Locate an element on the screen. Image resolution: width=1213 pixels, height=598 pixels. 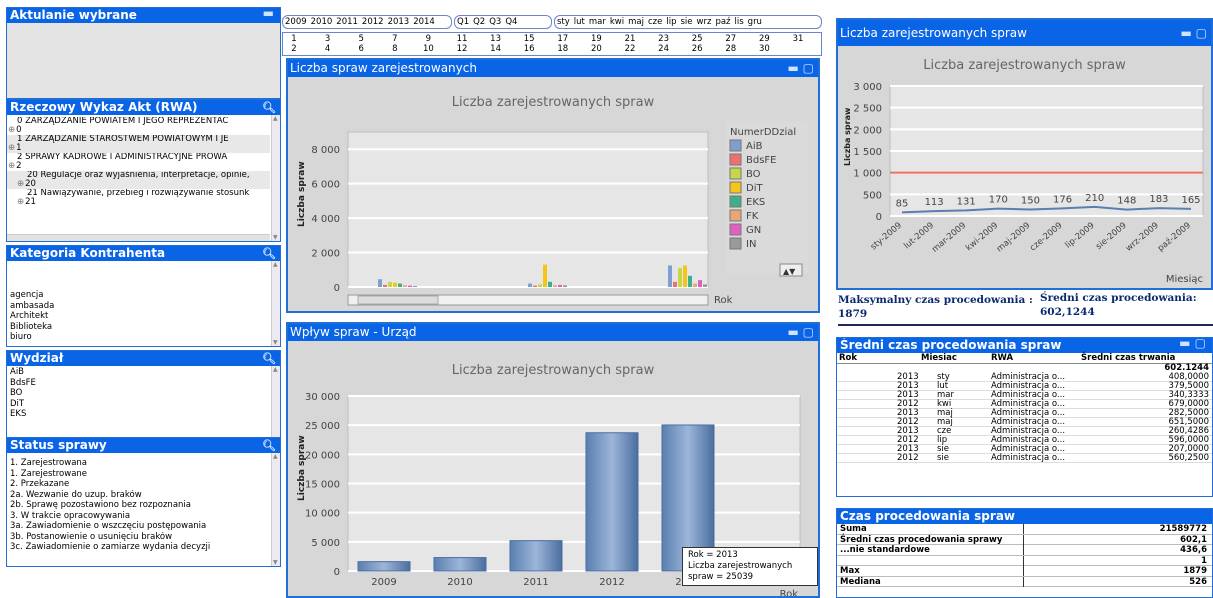
list-item: 1. Zarejestrowane is located at coordinates (138, 474).